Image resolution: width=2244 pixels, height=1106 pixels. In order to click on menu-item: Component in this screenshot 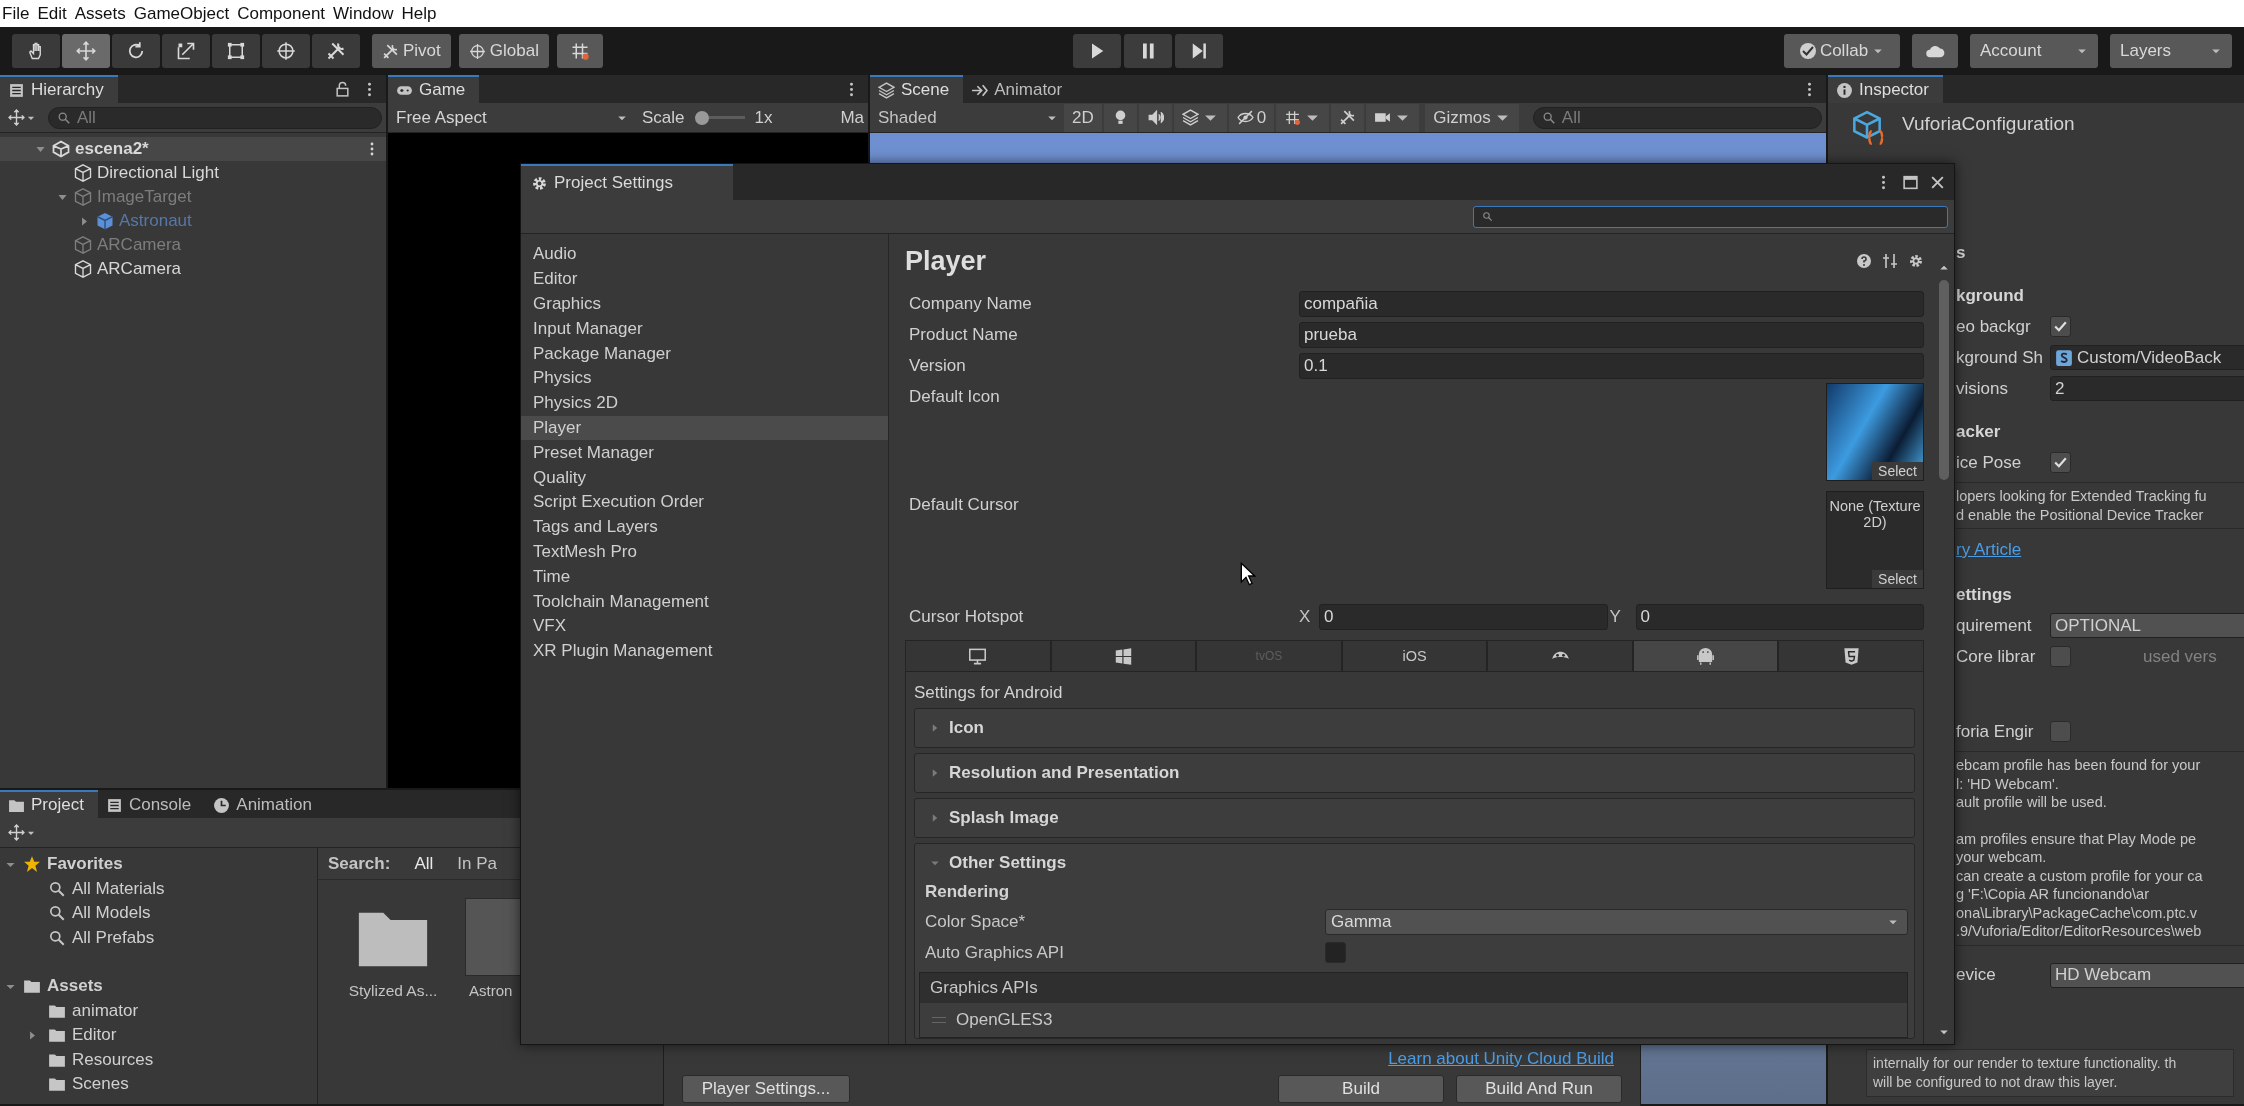, I will do `click(281, 13)`.